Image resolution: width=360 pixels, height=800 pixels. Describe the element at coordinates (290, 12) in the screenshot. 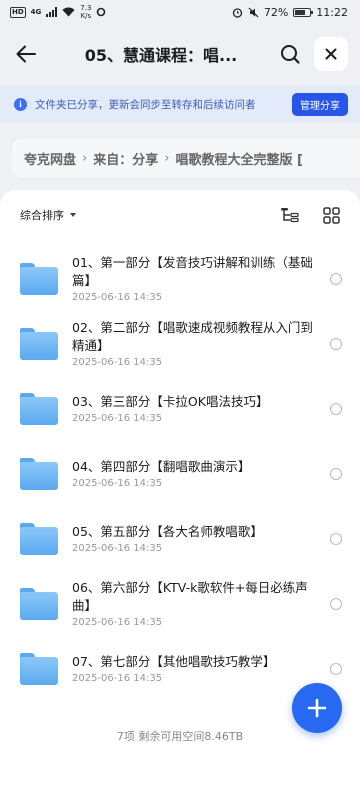

I see `status-right: 72% 11:22` at that location.